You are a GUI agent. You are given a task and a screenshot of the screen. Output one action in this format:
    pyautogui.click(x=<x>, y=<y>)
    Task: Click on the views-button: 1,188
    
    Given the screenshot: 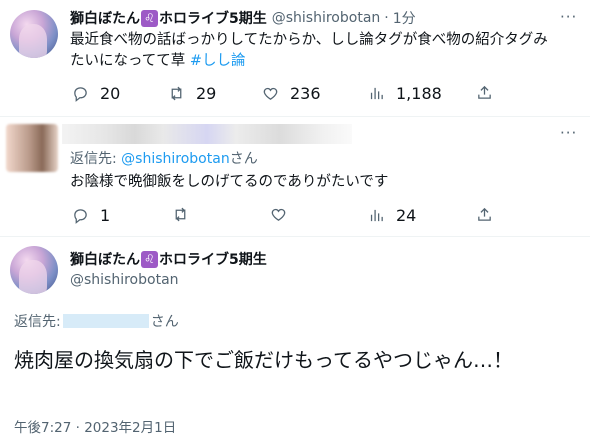 What is the action you would take?
    pyautogui.click(x=405, y=93)
    